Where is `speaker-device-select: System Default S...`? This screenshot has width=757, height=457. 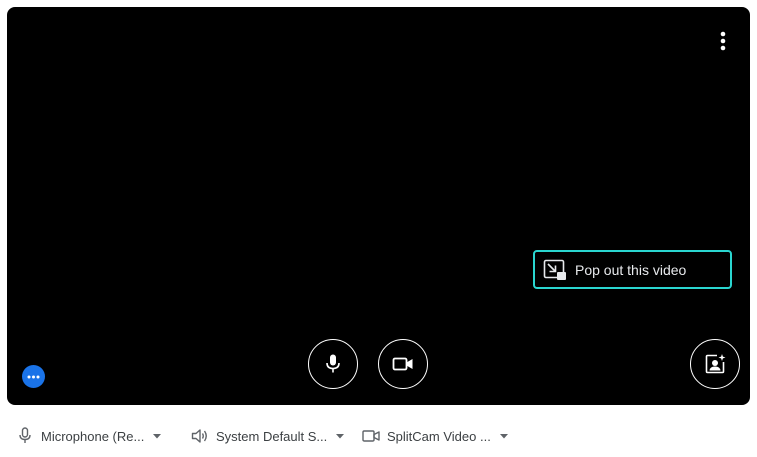 speaker-device-select: System Default S... is located at coordinates (267, 436).